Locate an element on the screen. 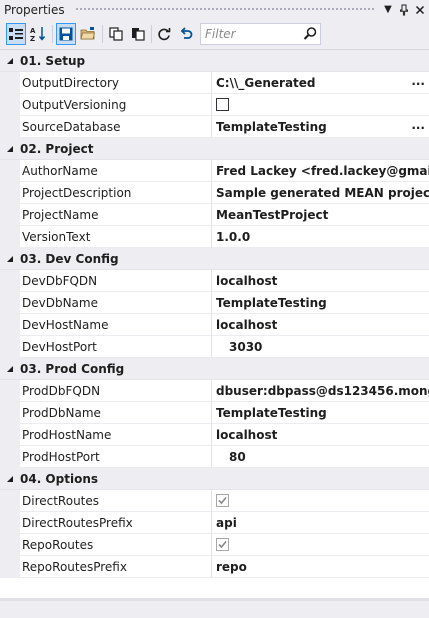 Image resolution: width=429 pixels, height=618 pixels. property-row-dev-db-fqdn: DevDbFQDN localhost is located at coordinates (214, 281).